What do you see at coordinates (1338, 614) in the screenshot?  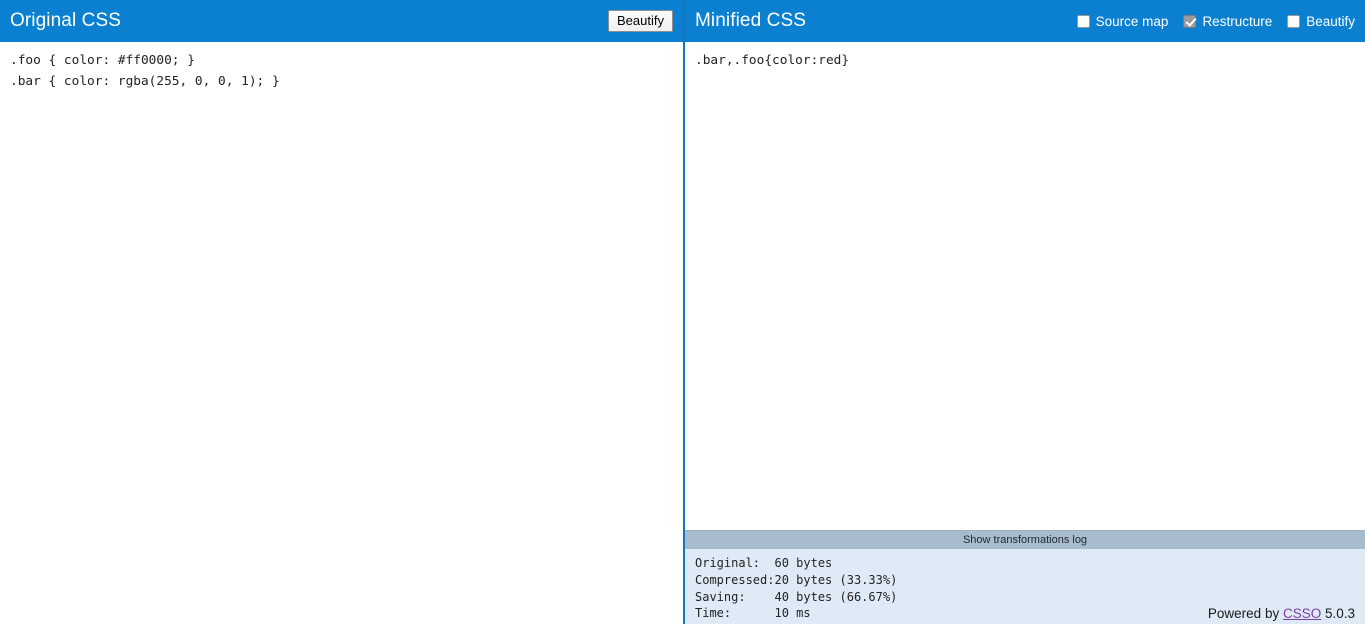 I see `csso-version: 5.0.3` at bounding box center [1338, 614].